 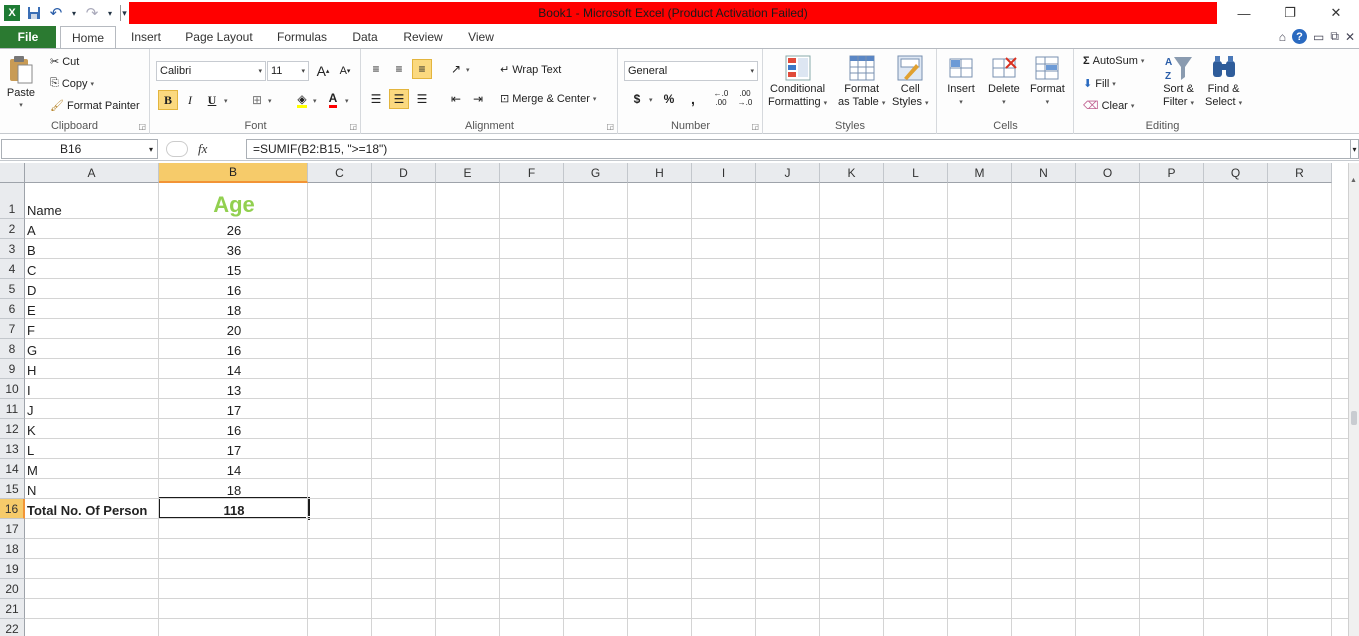 I want to click on percent-button: %, so click(x=669, y=99).